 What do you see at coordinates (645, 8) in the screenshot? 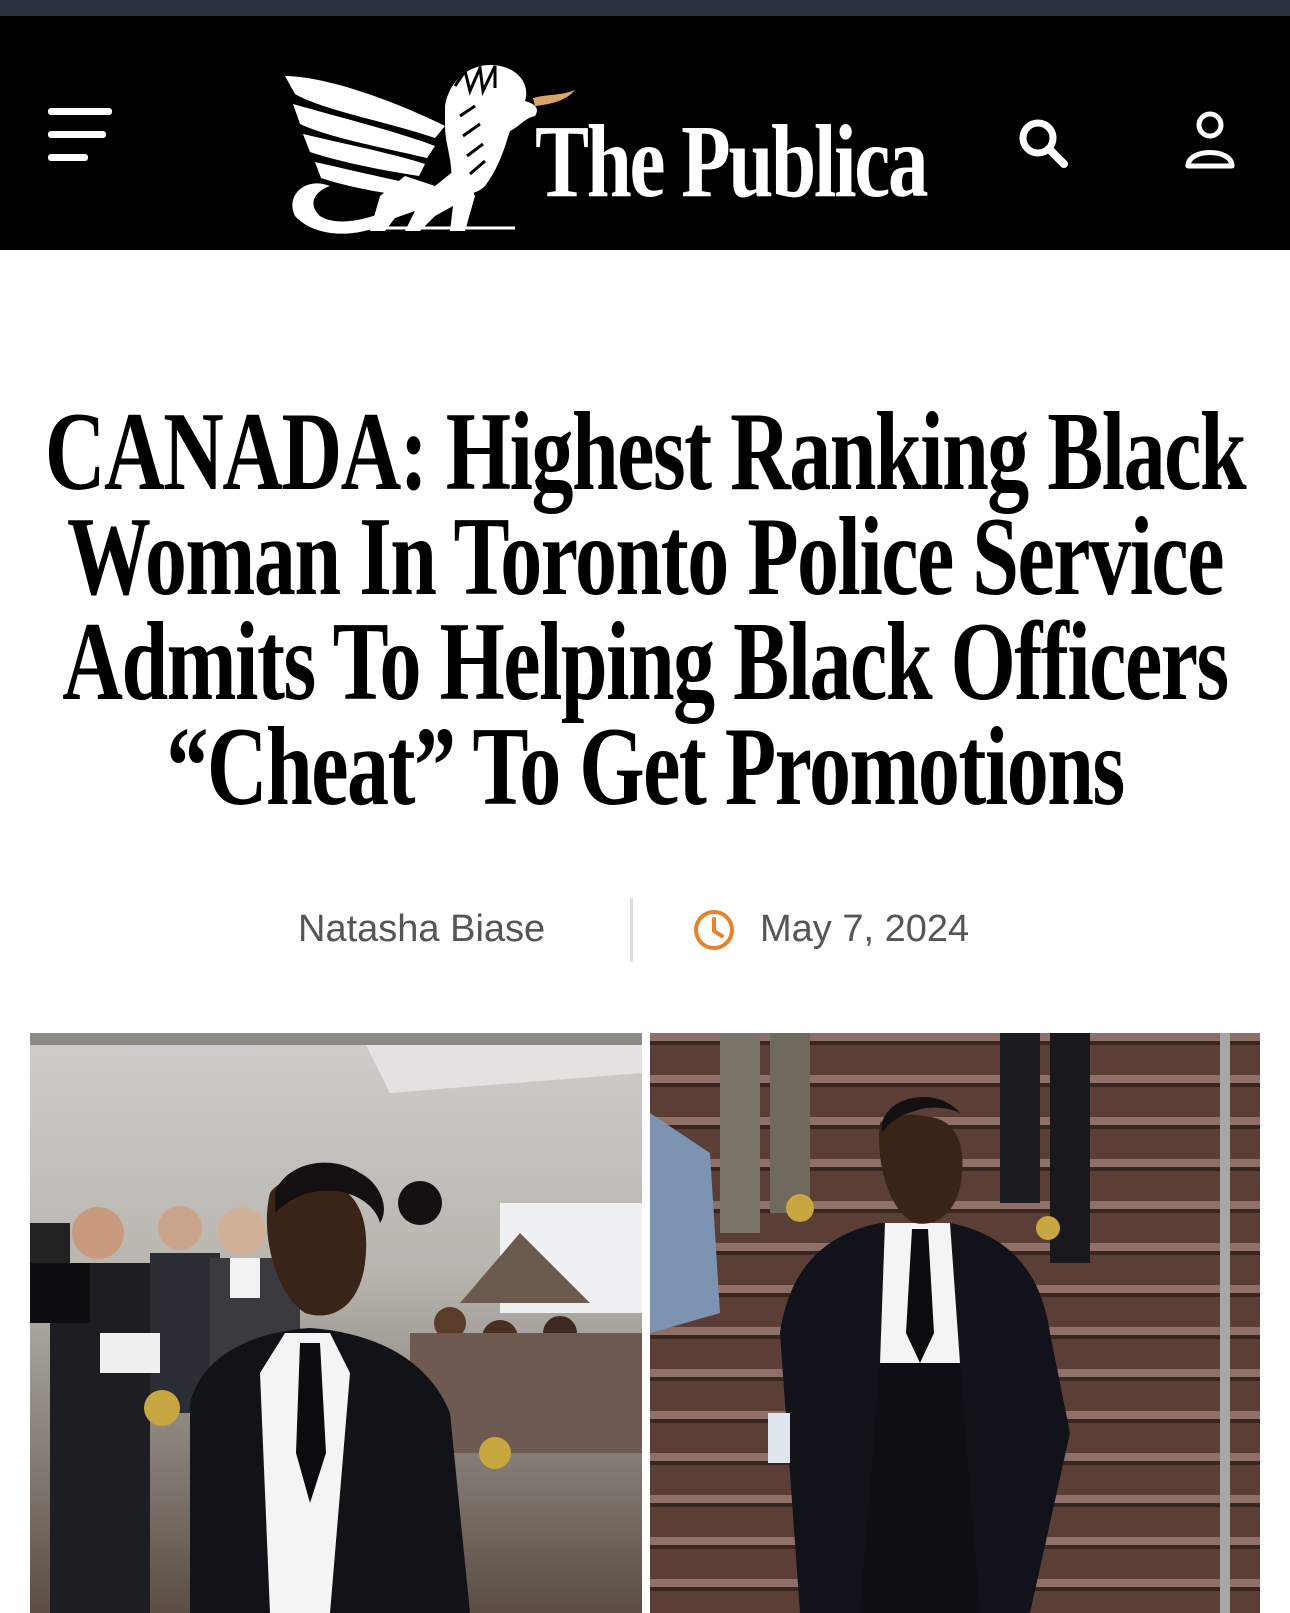
I see `status-bar` at bounding box center [645, 8].